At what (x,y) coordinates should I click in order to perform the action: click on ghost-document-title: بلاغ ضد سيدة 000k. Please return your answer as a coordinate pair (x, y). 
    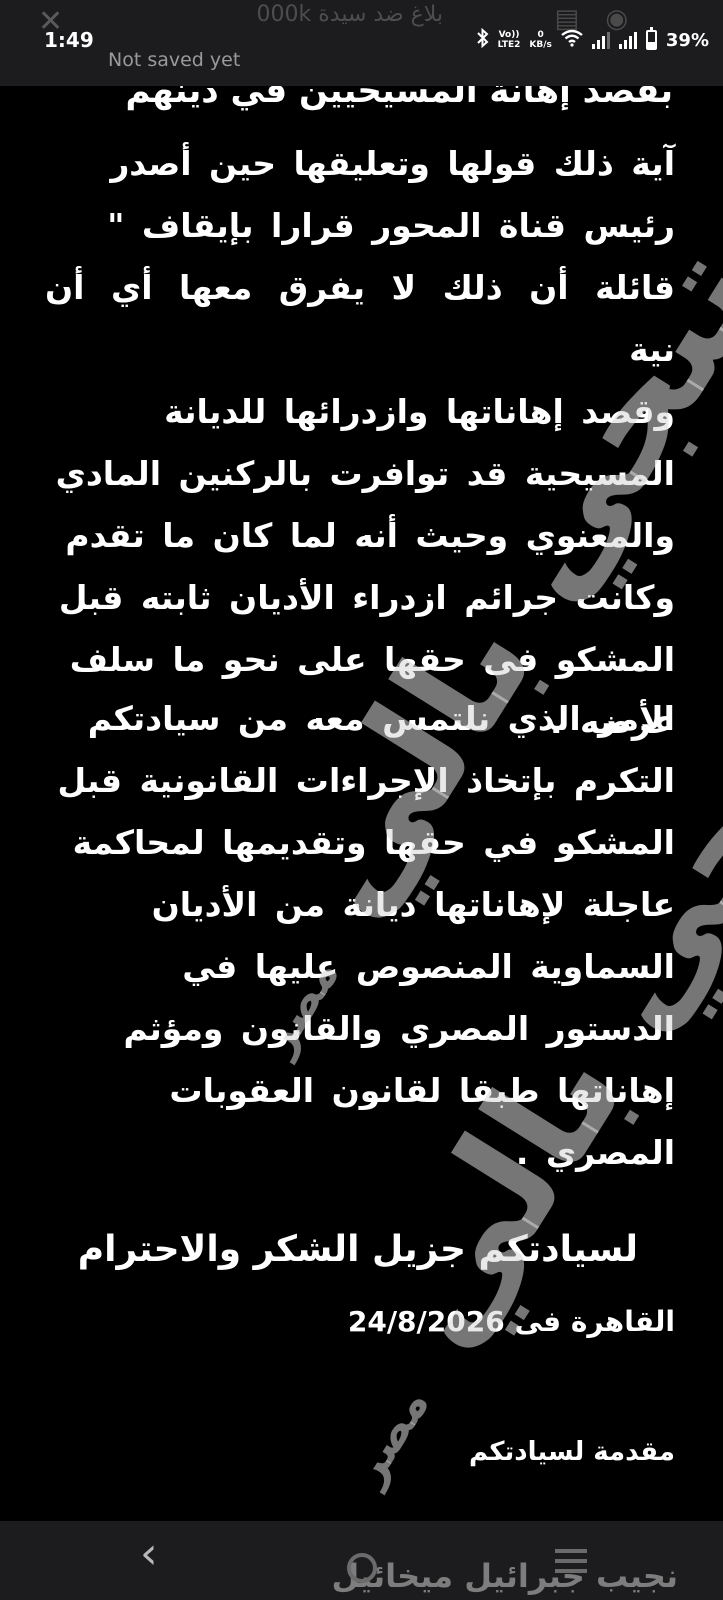
    Looking at the image, I should click on (349, 14).